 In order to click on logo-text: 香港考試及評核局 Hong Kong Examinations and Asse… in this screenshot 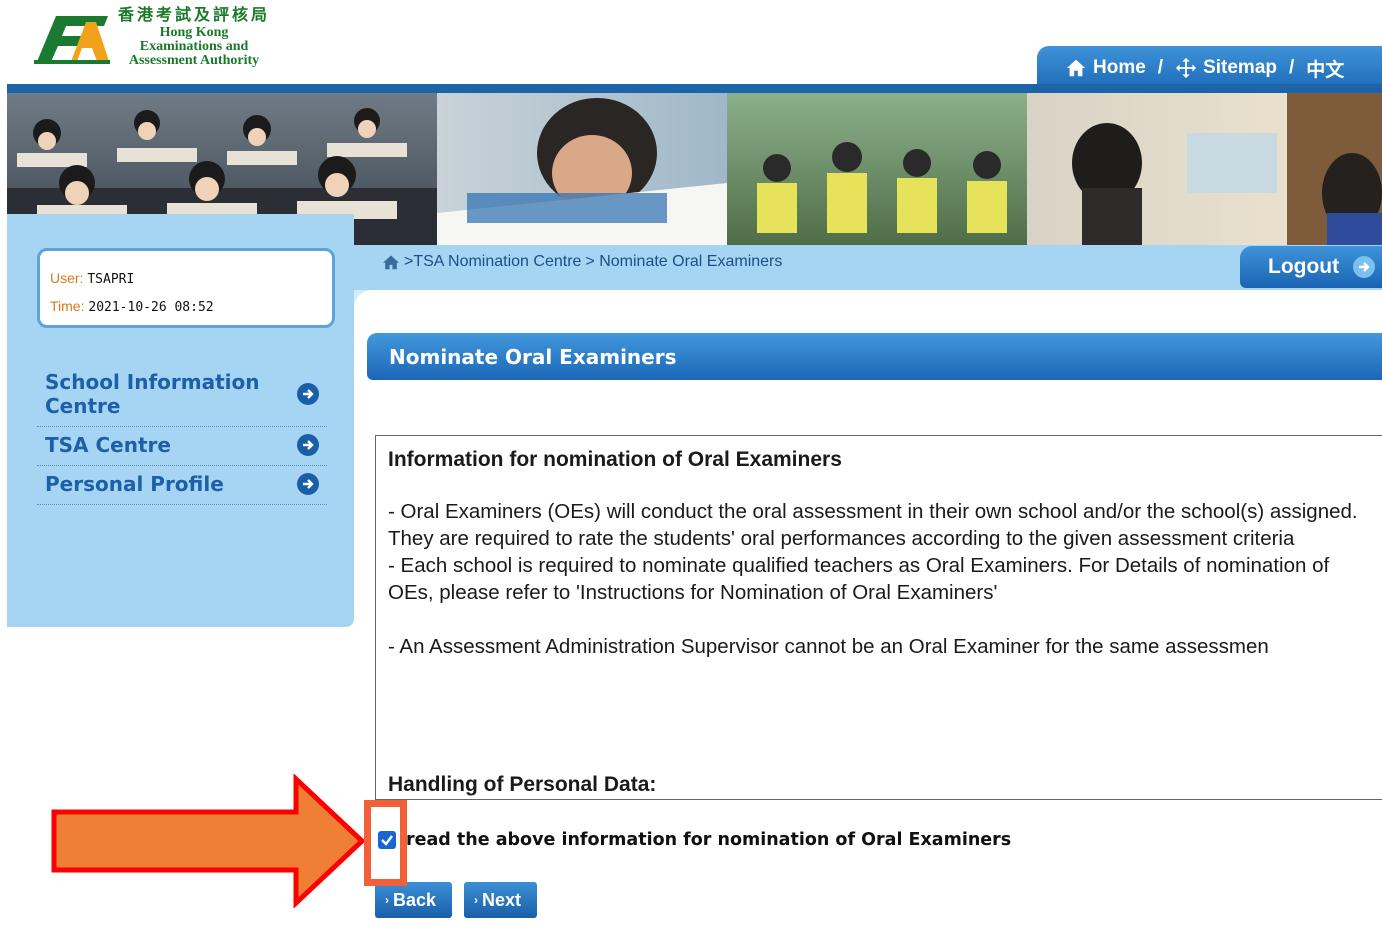, I will do `click(194, 37)`.